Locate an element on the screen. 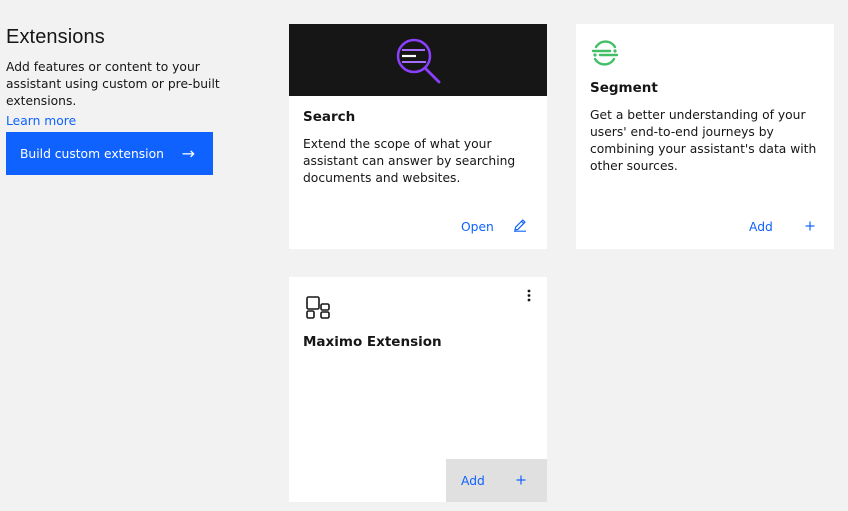 The image size is (848, 511). add-segment-button: Add is located at coordinates (761, 227).